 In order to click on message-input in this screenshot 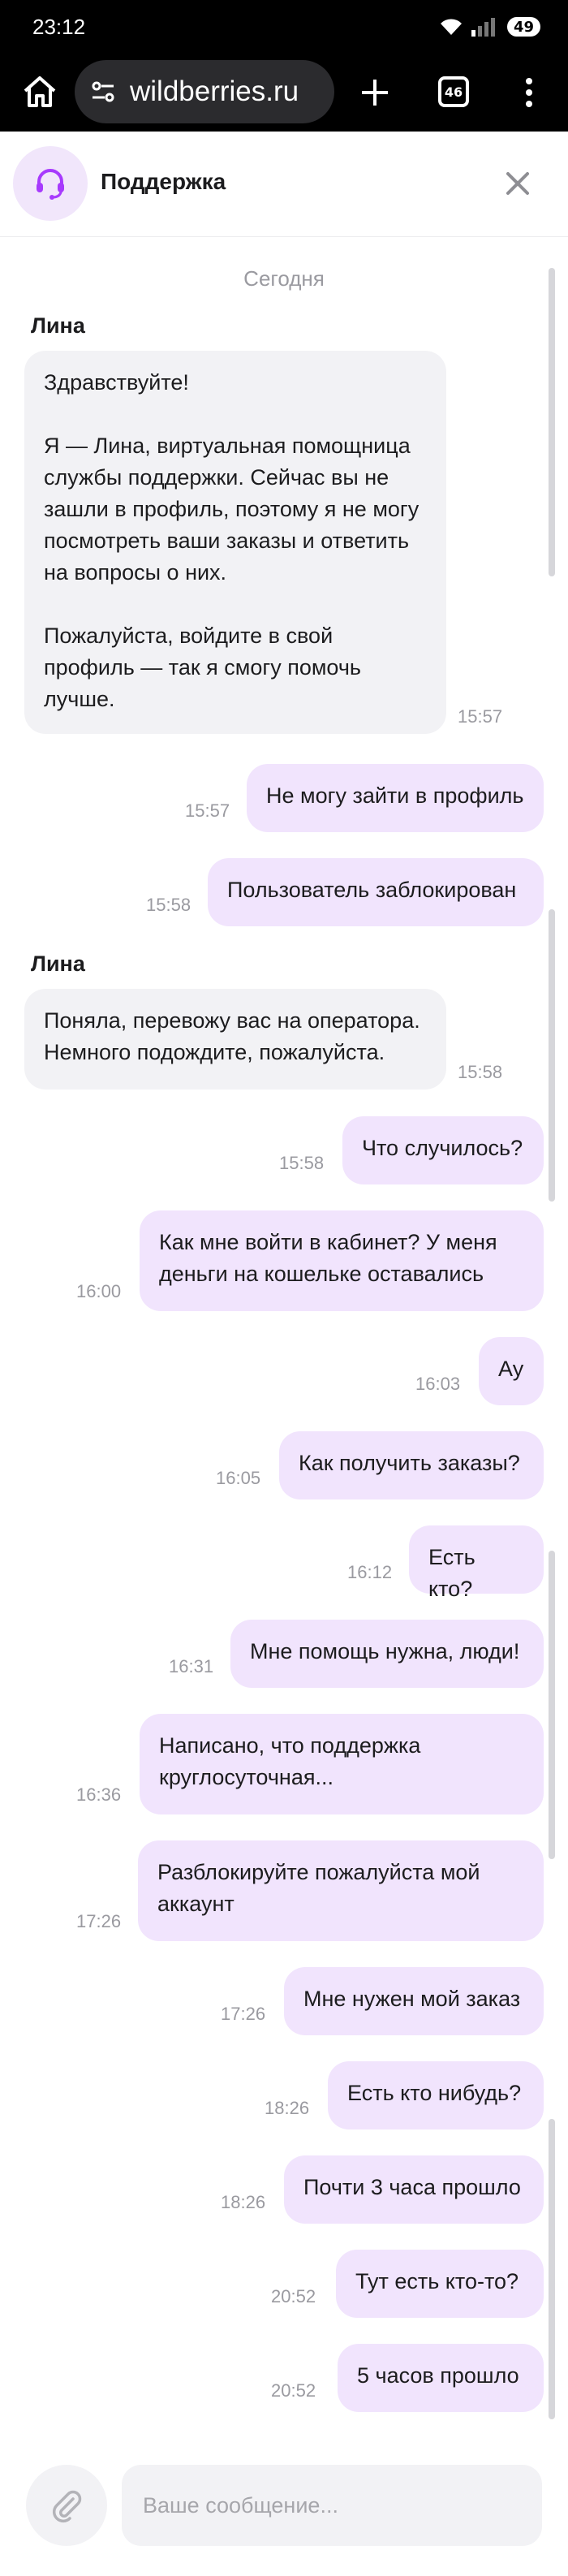, I will do `click(332, 2505)`.